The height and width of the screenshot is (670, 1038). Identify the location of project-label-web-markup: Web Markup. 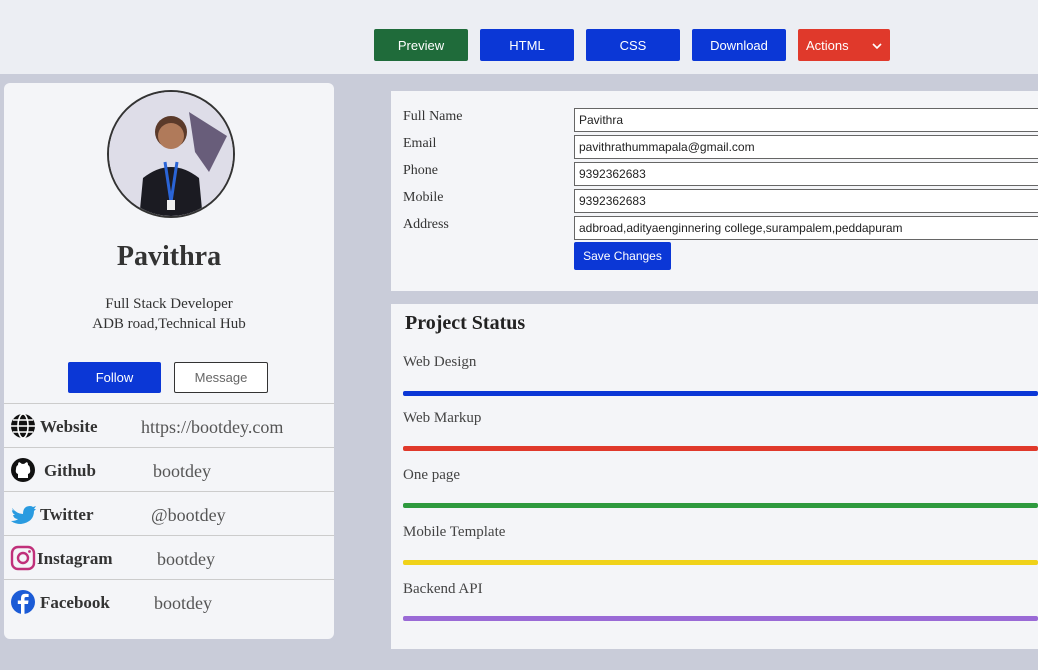
(442, 418).